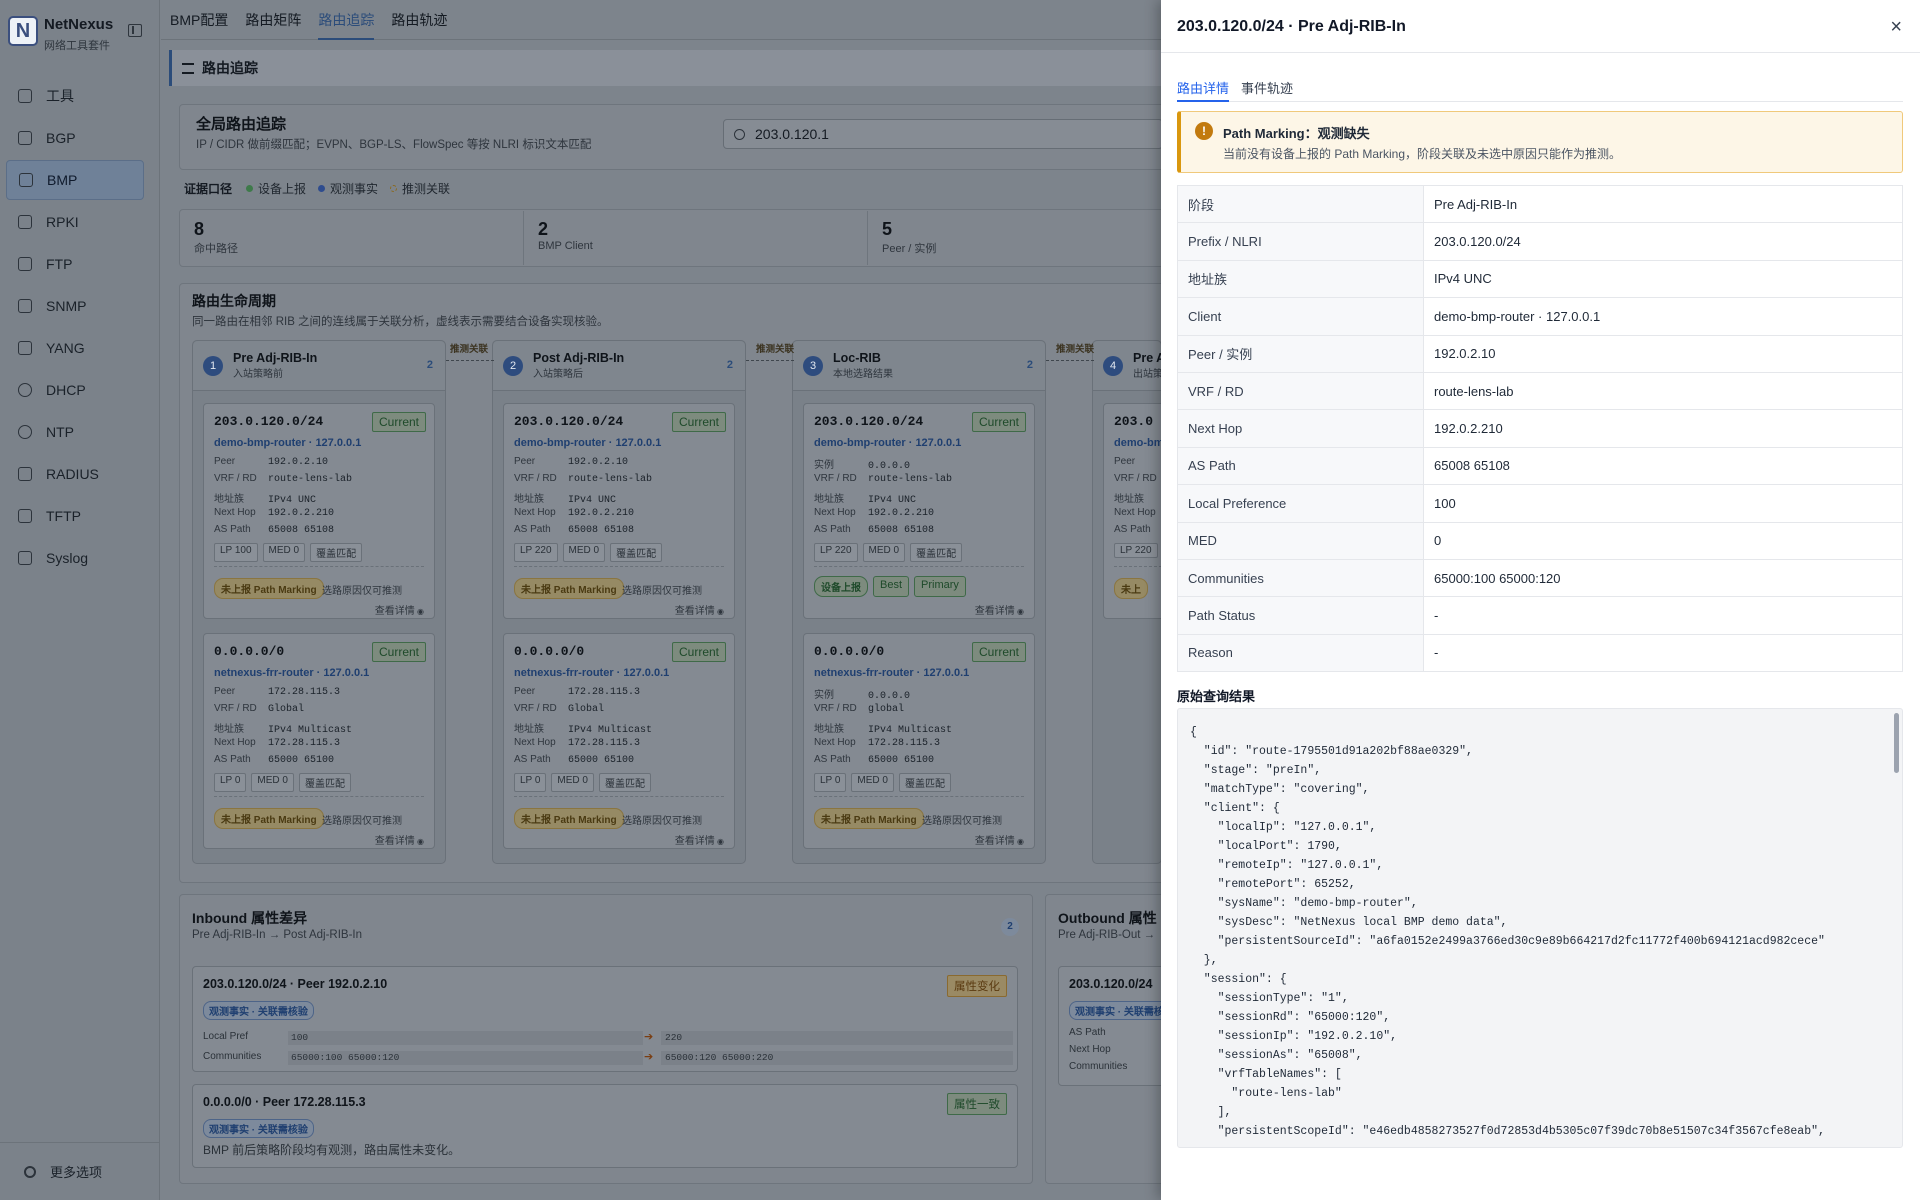 Image resolution: width=1920 pixels, height=1200 pixels. Describe the element at coordinates (1663, 354) in the screenshot. I see `attr-value: 192.0.2.10` at that location.